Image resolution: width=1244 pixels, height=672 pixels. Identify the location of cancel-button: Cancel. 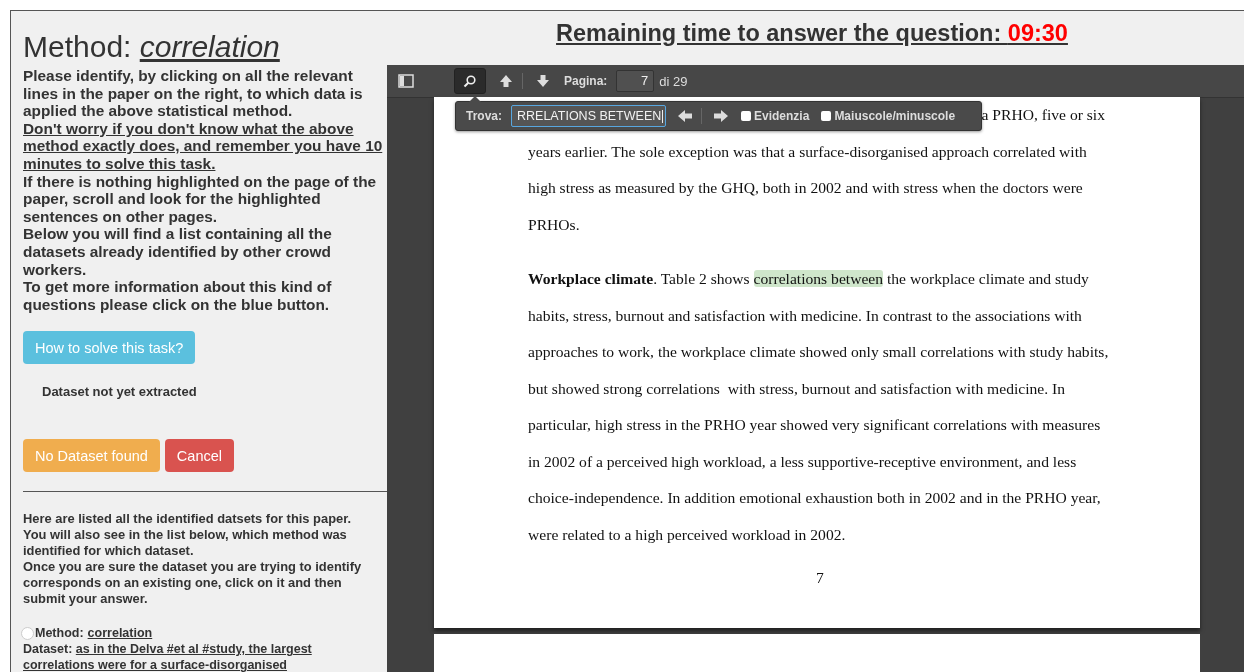
(199, 456).